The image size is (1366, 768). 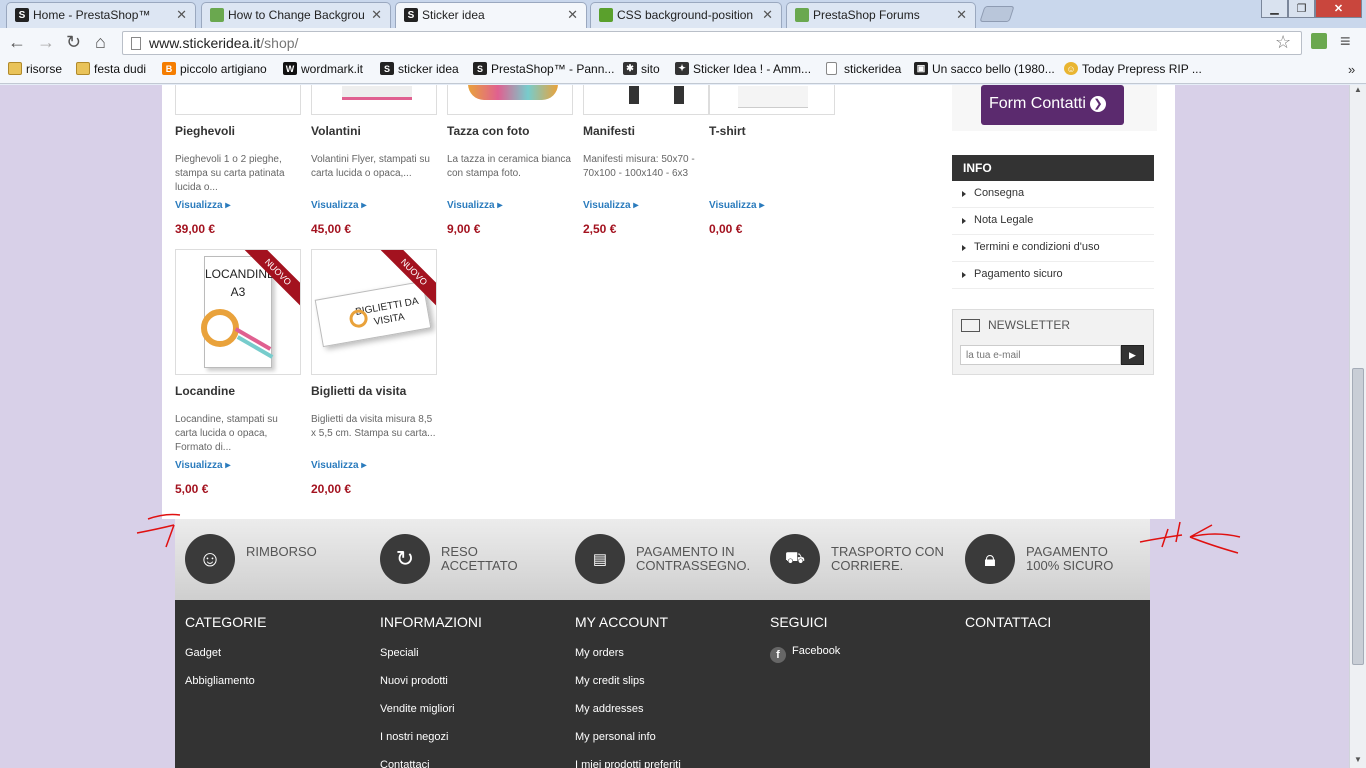 I want to click on footer-link: I miei prodotti preferiti, so click(x=628, y=763).